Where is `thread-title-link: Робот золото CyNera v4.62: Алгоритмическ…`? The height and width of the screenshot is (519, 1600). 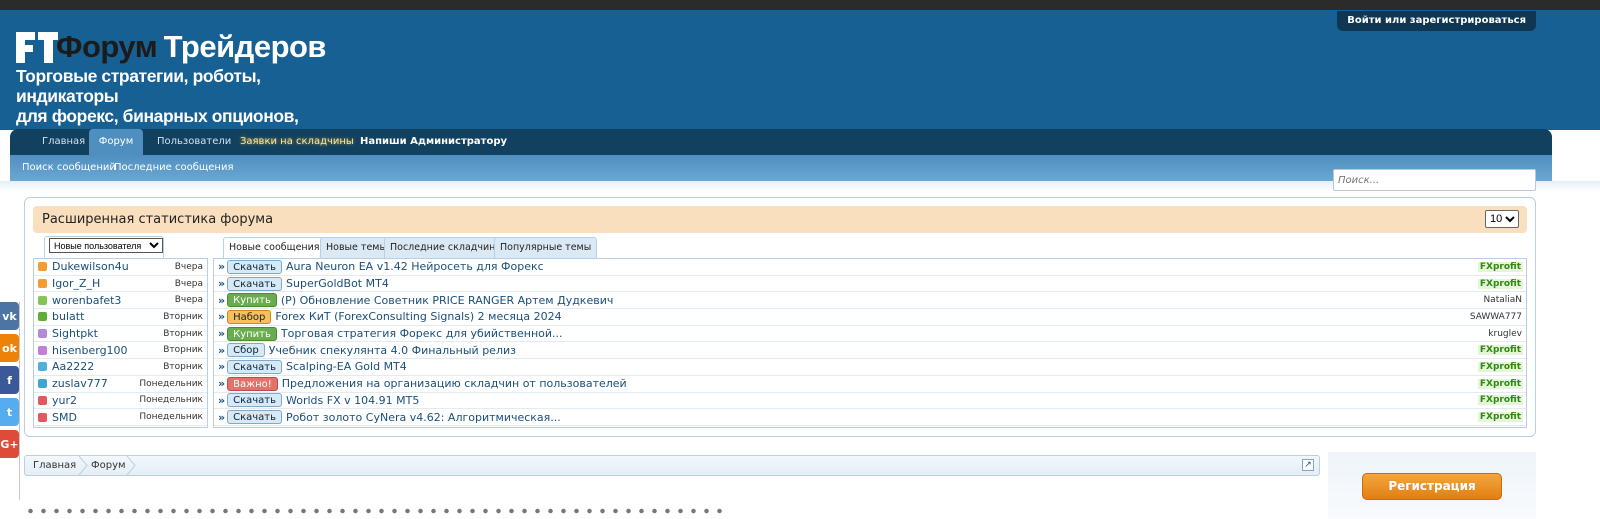 thread-title-link: Робот золото CyNera v4.62: Алгоритмическ… is located at coordinates (882, 417).